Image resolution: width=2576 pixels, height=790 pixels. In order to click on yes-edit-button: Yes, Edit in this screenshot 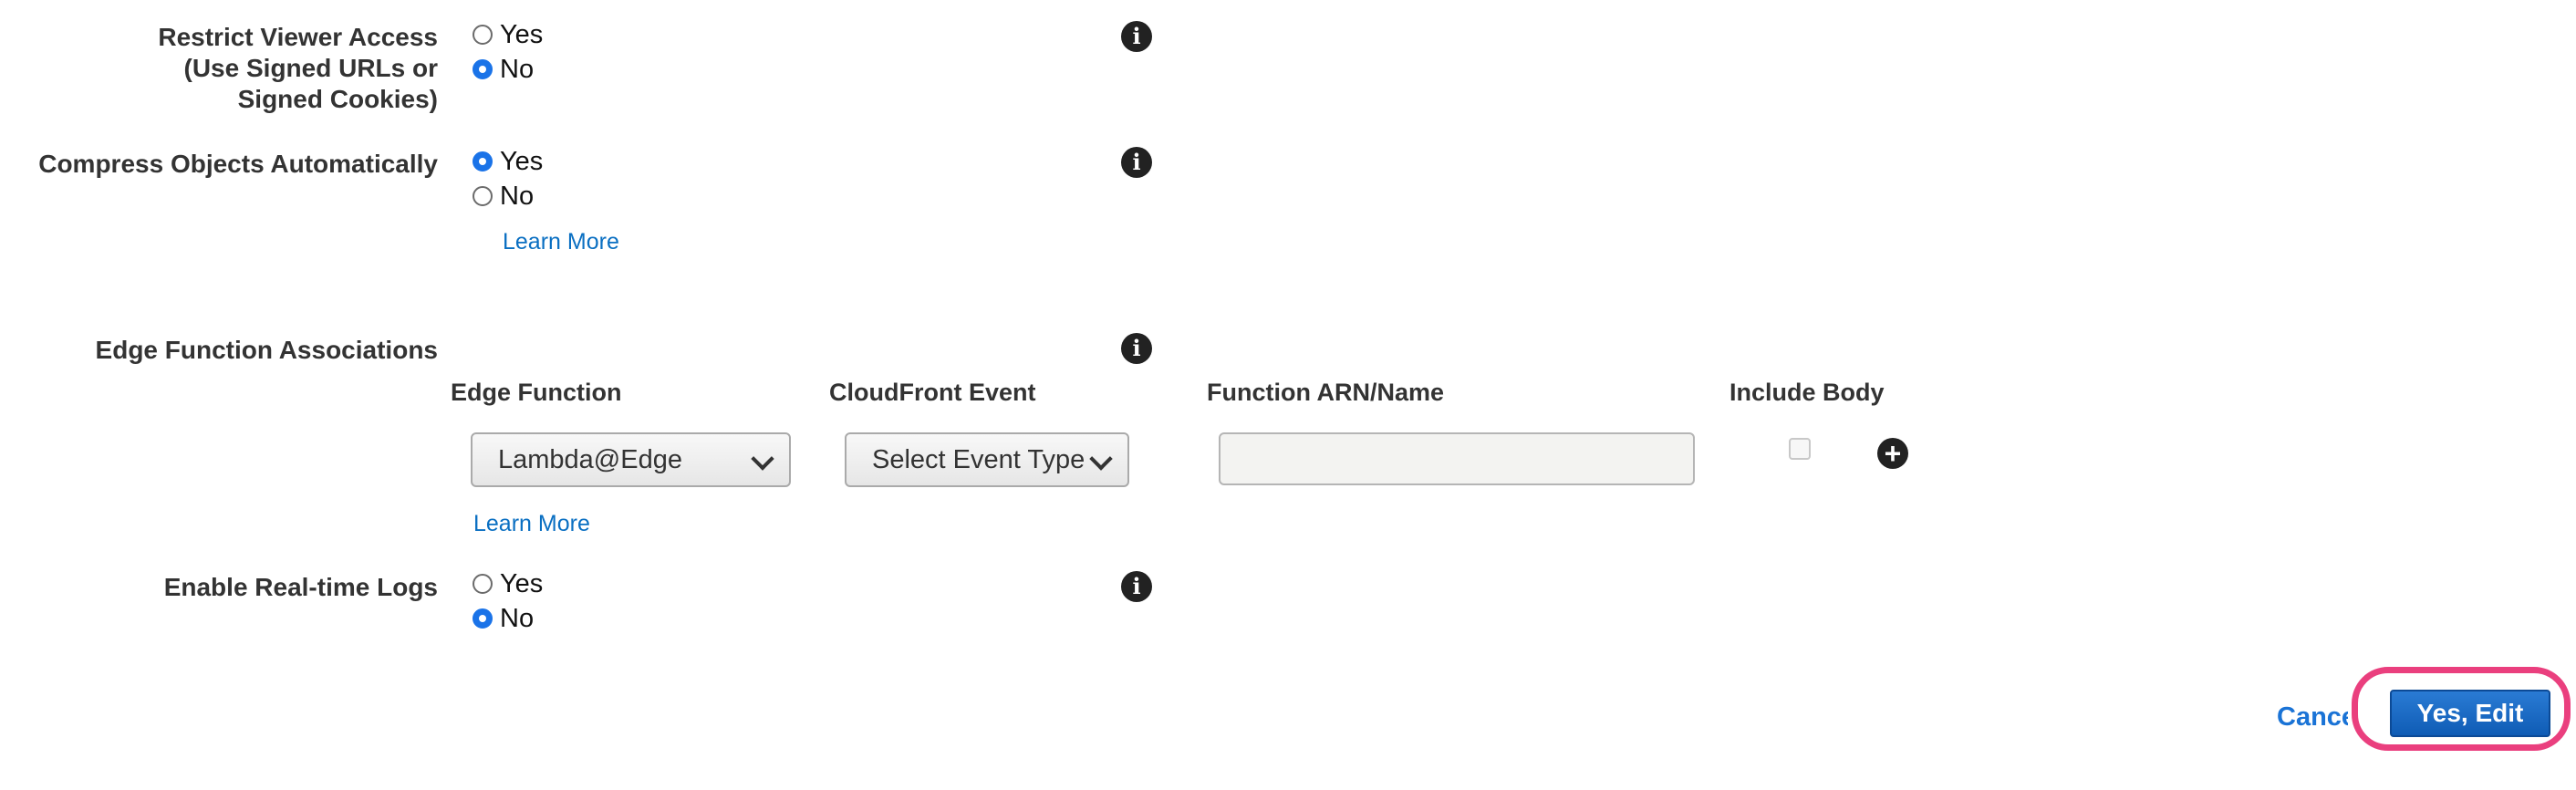, I will do `click(2470, 713)`.